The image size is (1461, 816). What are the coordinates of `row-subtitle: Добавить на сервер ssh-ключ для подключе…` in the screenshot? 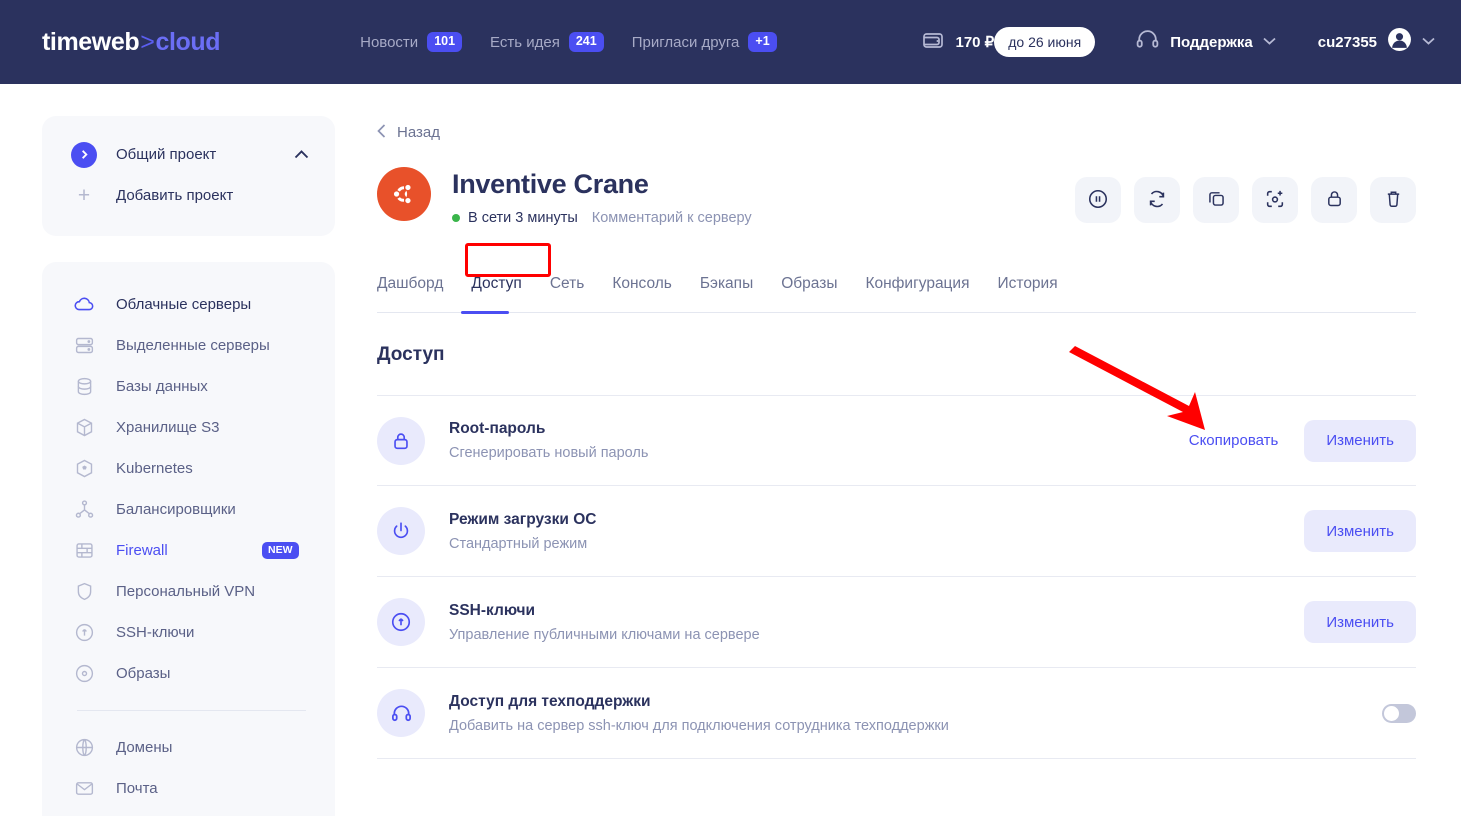 It's located at (699, 725).